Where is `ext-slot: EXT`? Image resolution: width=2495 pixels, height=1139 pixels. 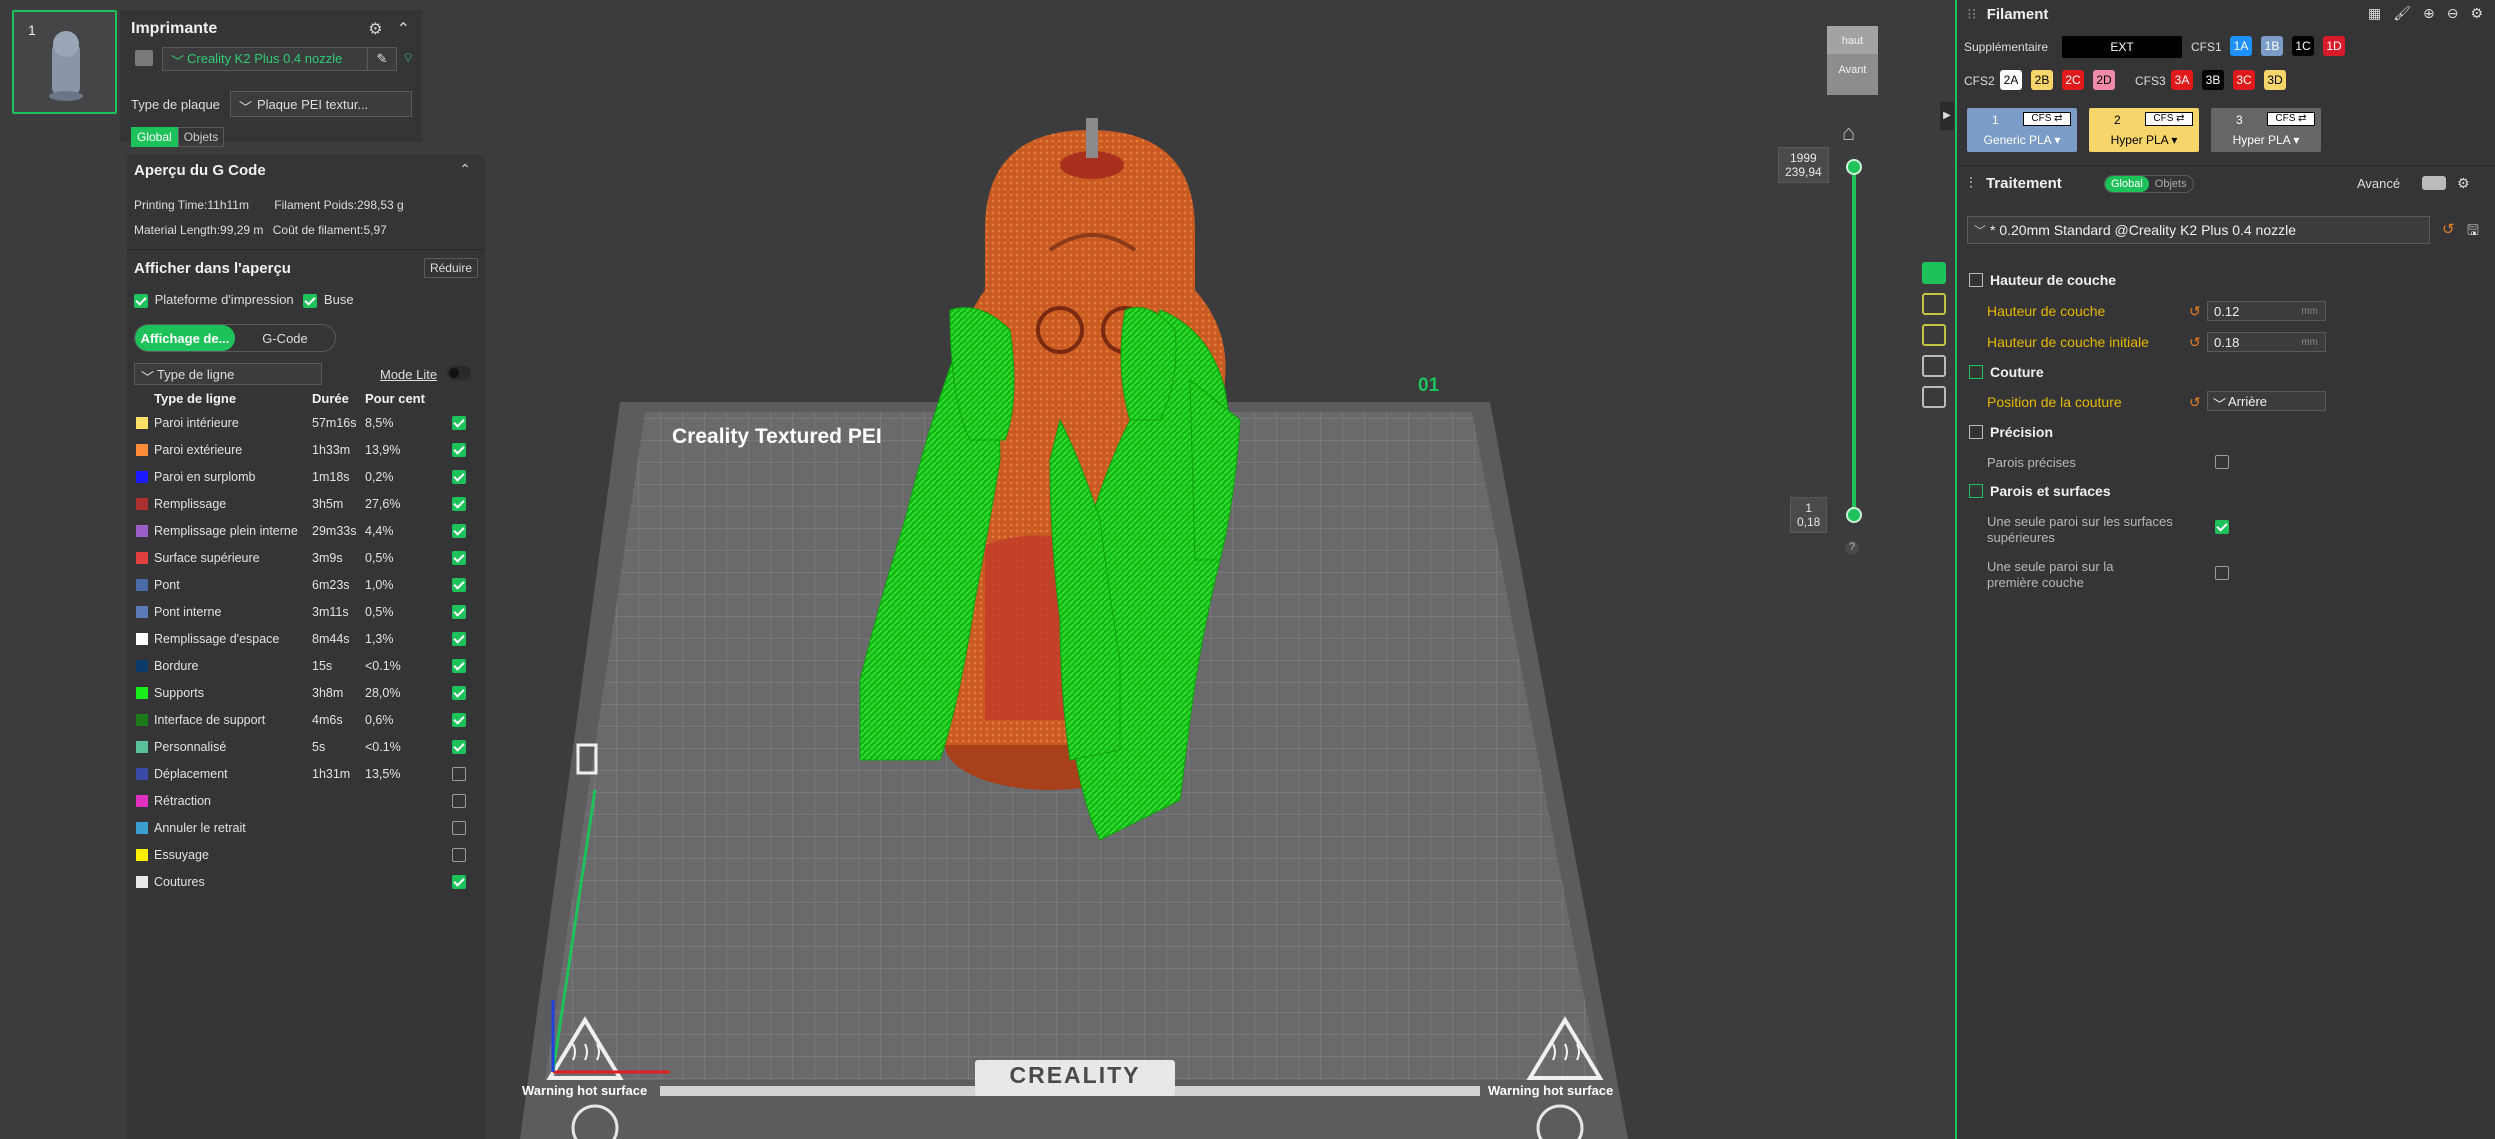
ext-slot: EXT is located at coordinates (2122, 47).